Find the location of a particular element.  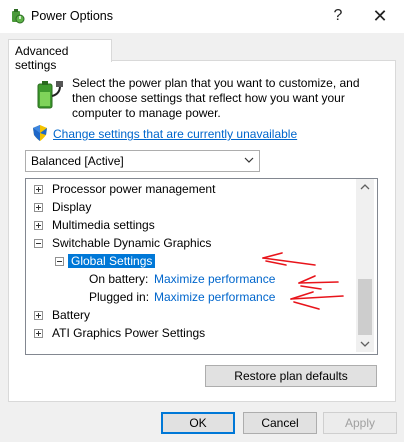

cancel-button: Cancel is located at coordinates (280, 423).